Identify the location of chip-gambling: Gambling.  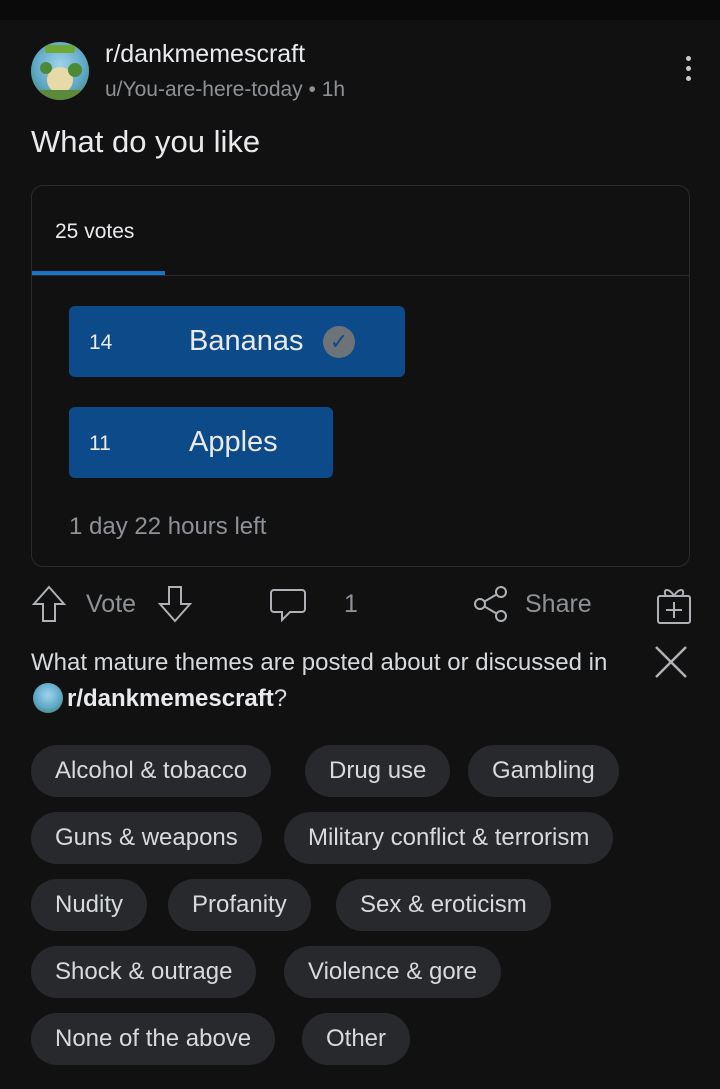
(543, 771).